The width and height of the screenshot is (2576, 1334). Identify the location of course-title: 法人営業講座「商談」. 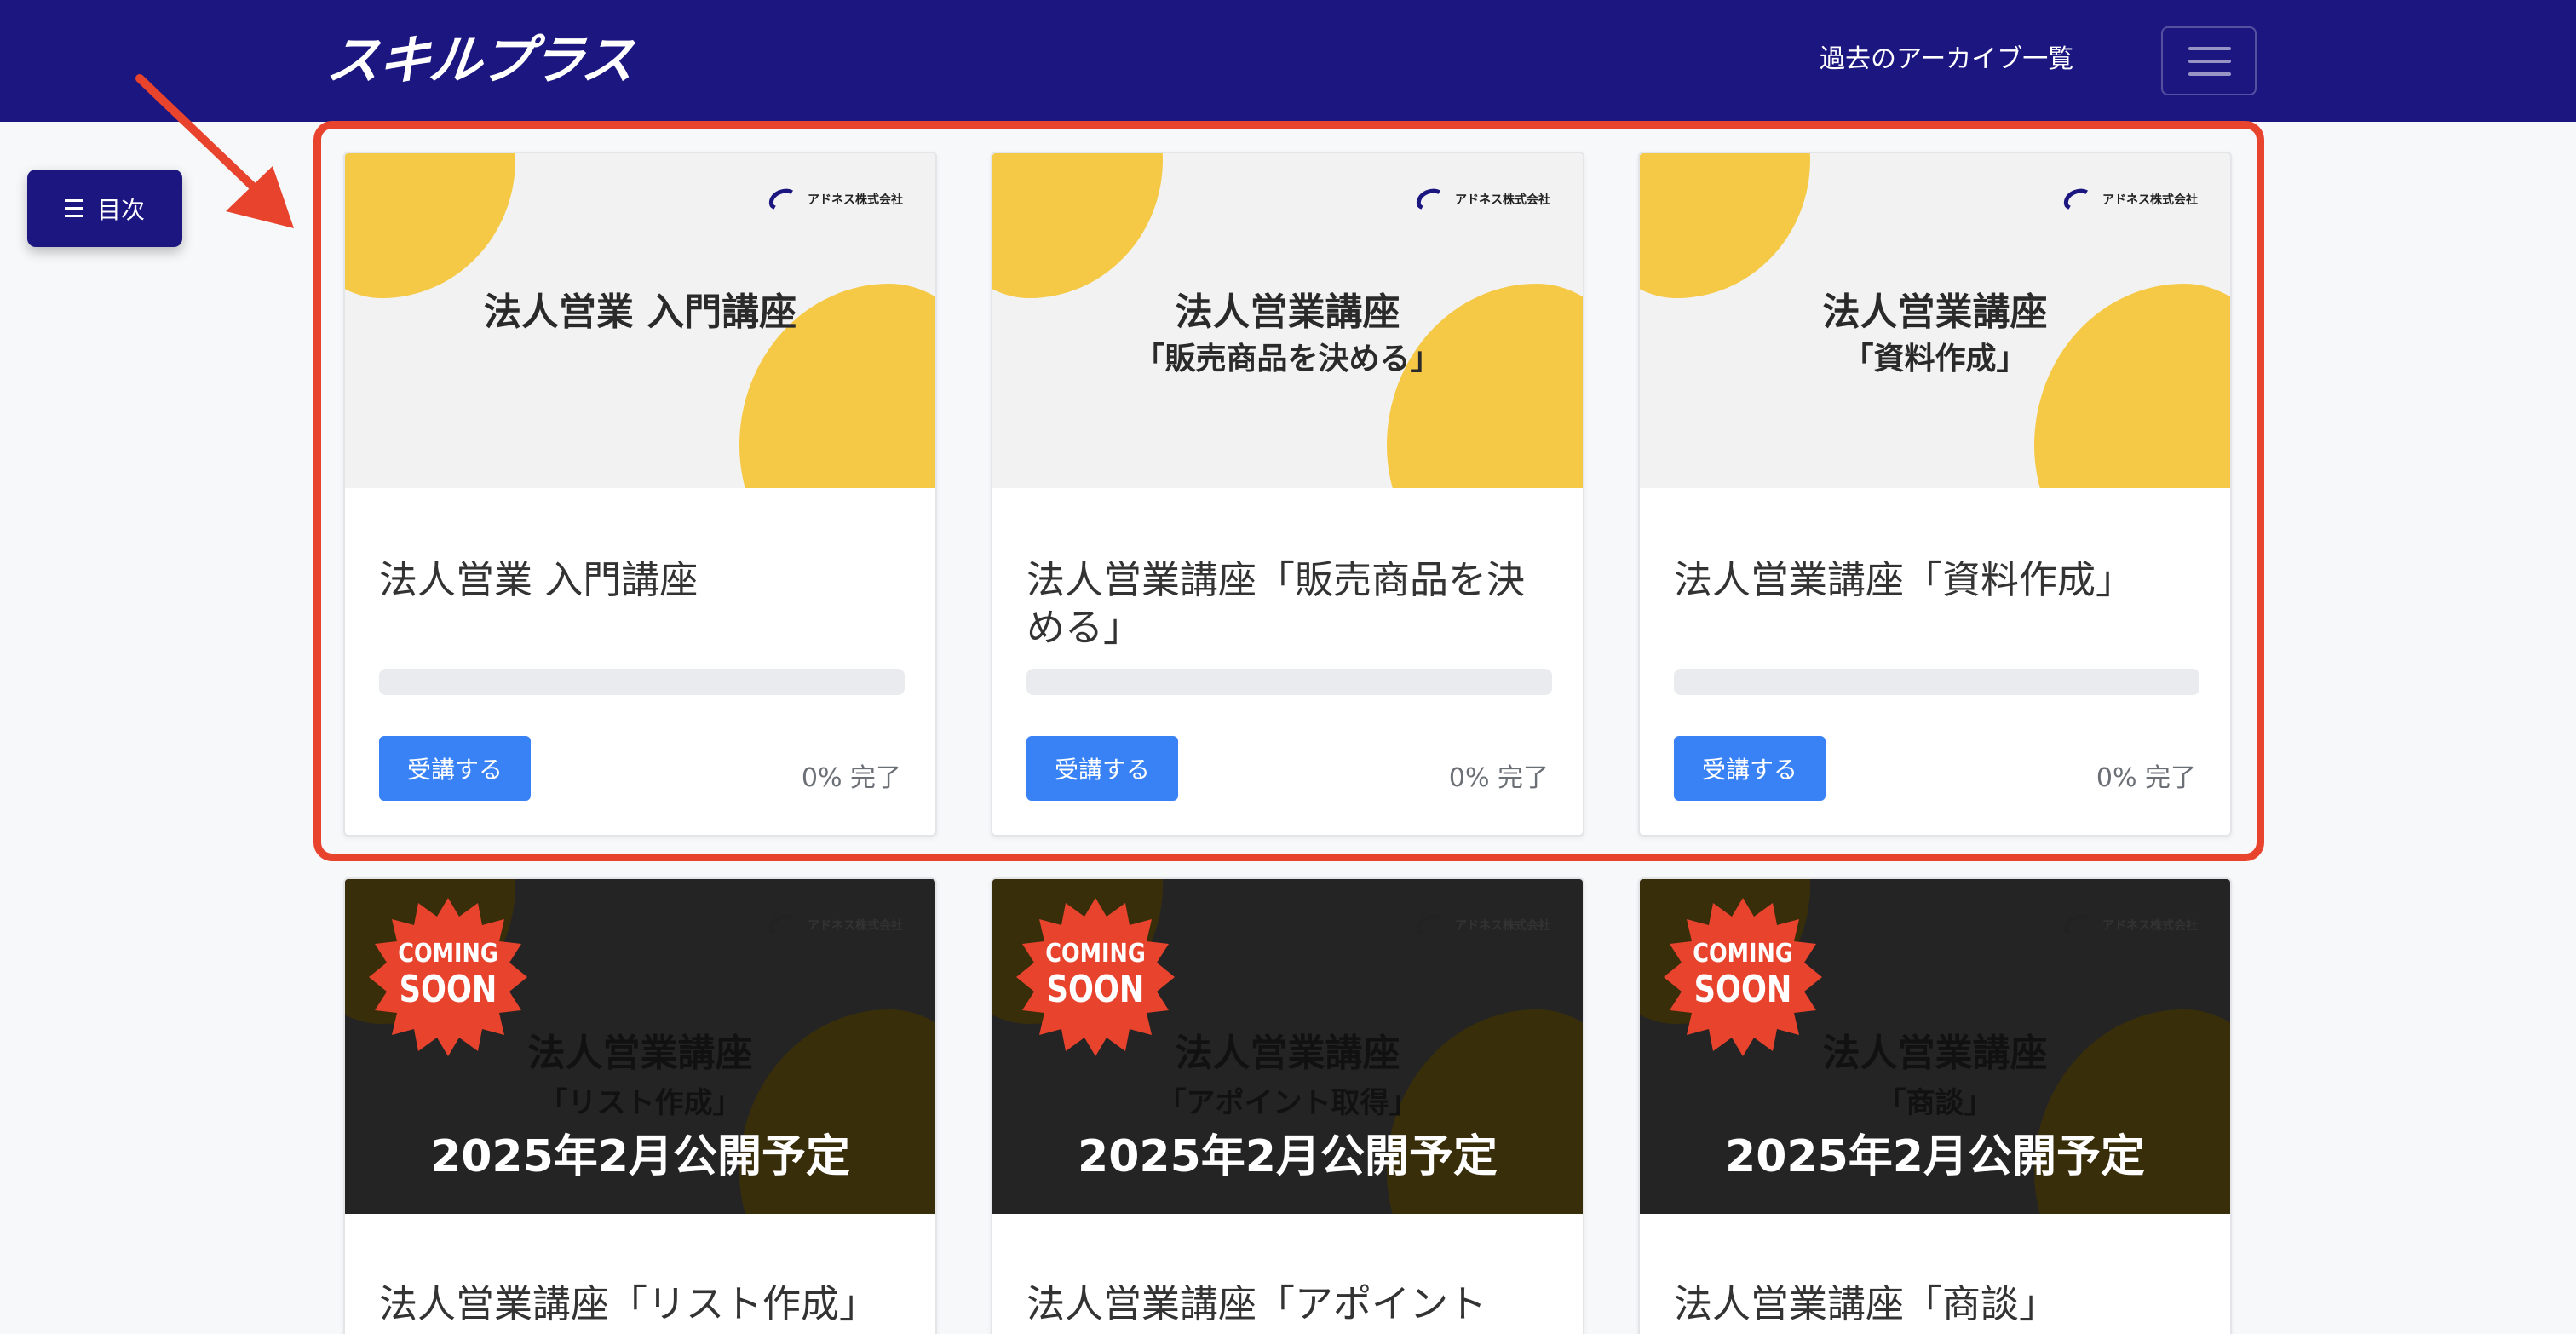
(1866, 1304).